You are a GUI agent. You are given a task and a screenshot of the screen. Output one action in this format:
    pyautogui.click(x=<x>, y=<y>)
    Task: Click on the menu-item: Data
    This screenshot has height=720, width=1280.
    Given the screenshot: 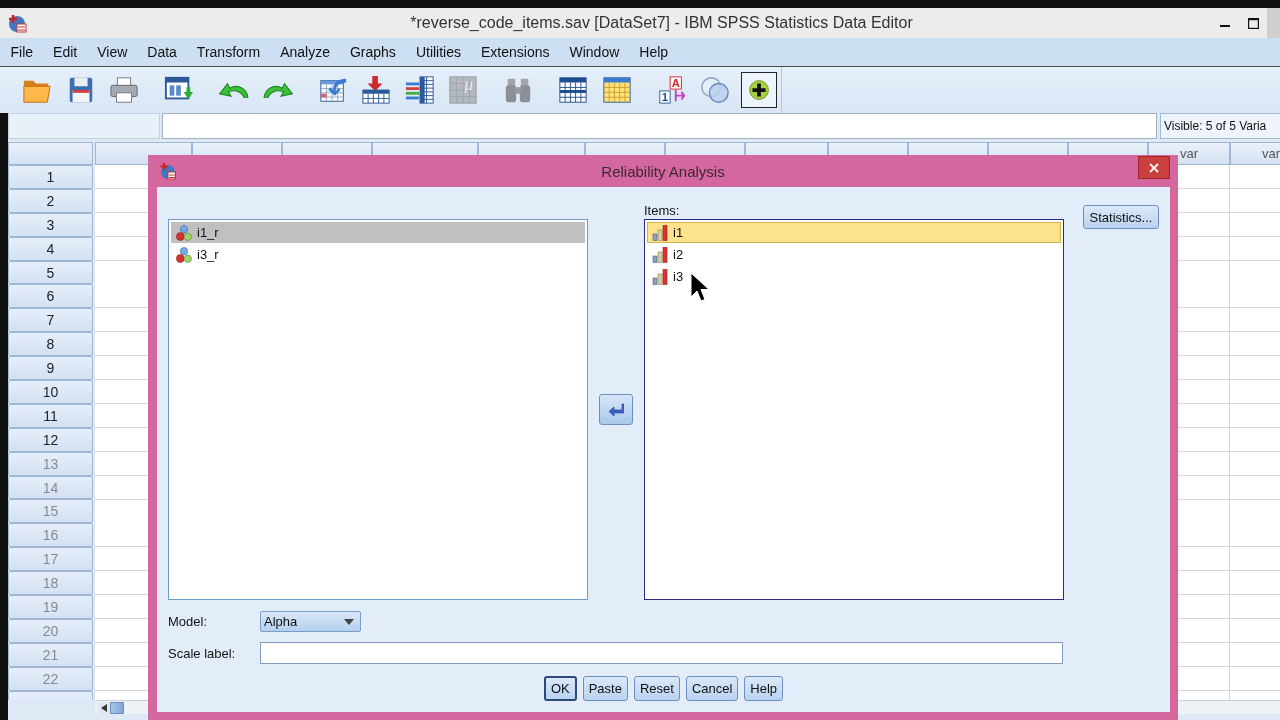 What is the action you would take?
    pyautogui.click(x=162, y=52)
    